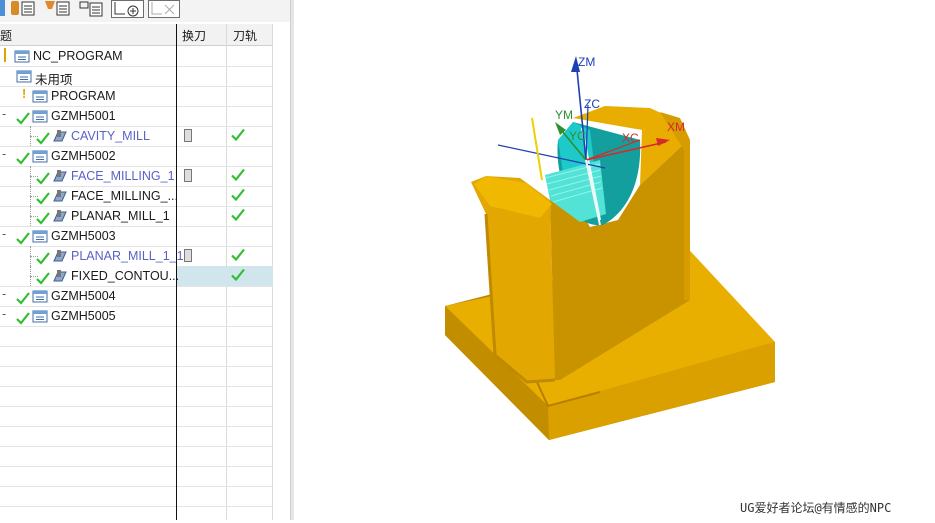 This screenshot has width=935, height=523. I want to click on navigator-toolbar, so click(145, 11).